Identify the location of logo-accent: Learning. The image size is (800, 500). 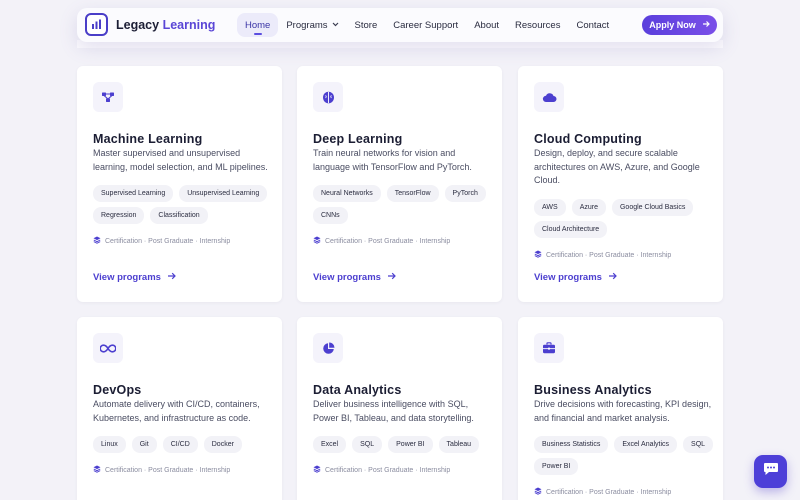
(189, 24).